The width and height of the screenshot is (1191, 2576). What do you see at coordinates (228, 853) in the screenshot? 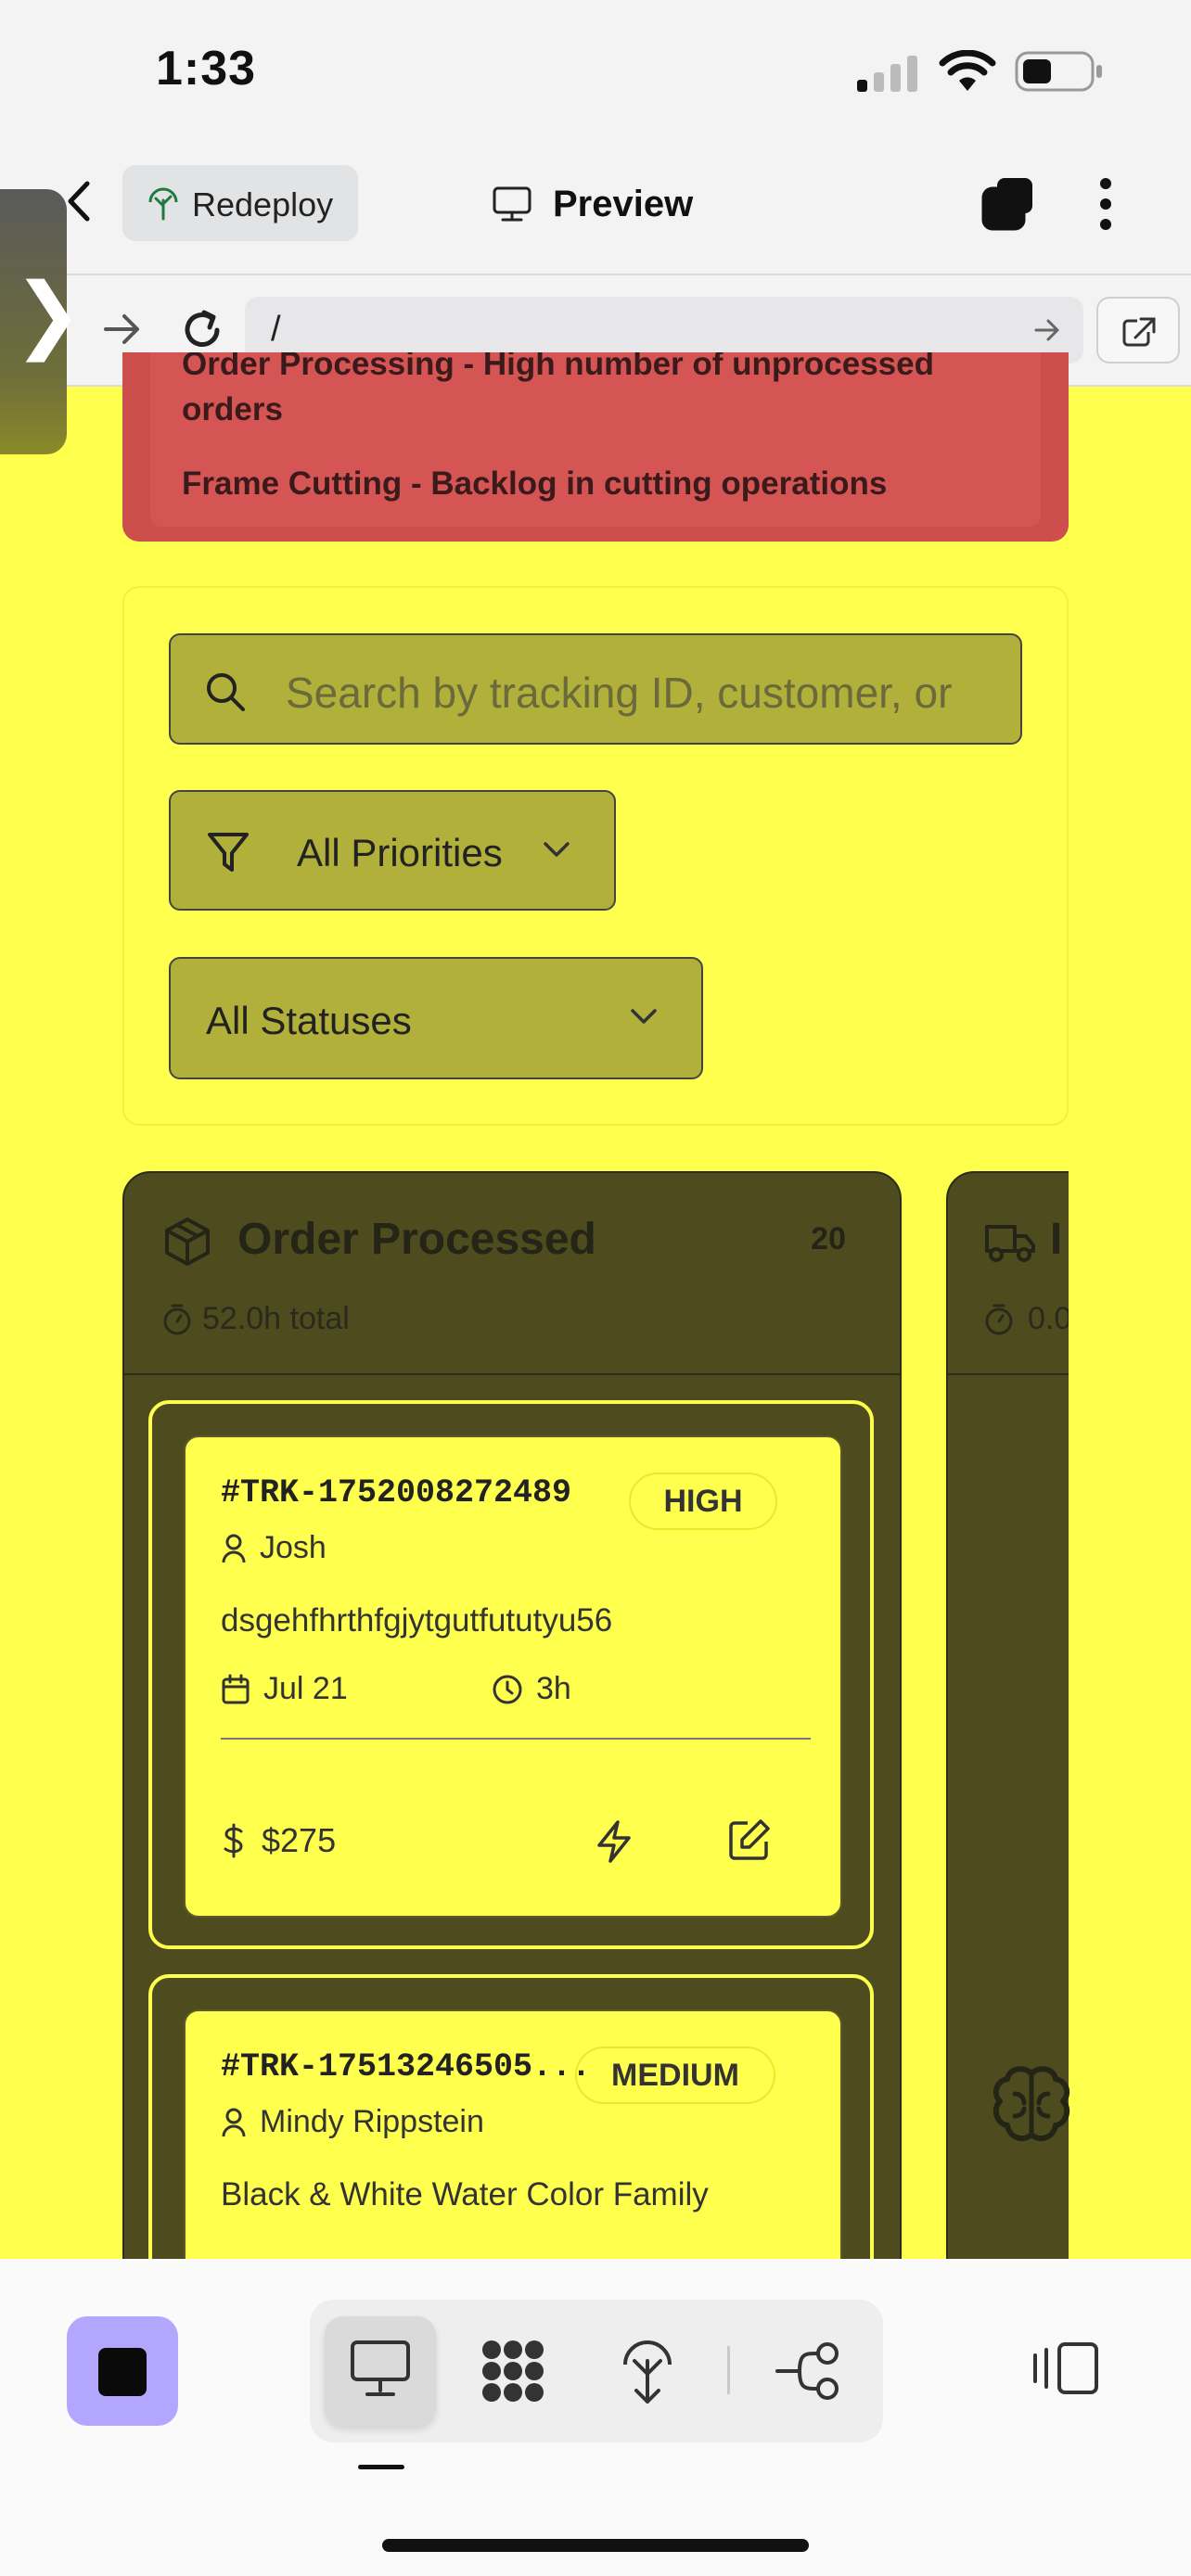
I see `filter-icon` at bounding box center [228, 853].